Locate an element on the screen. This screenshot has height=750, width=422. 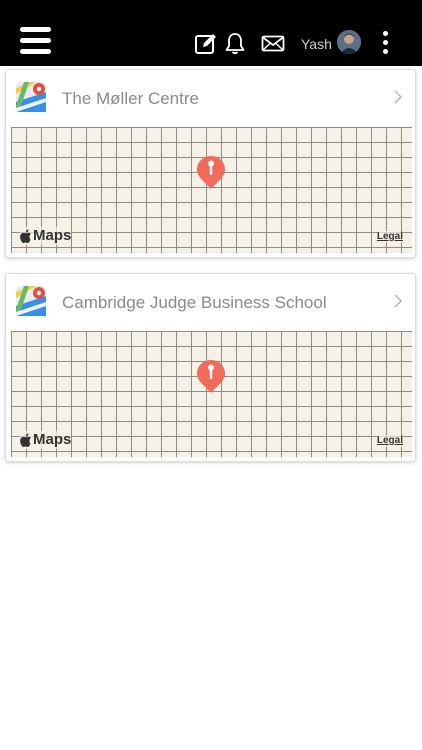
mail-icon is located at coordinates (273, 44).